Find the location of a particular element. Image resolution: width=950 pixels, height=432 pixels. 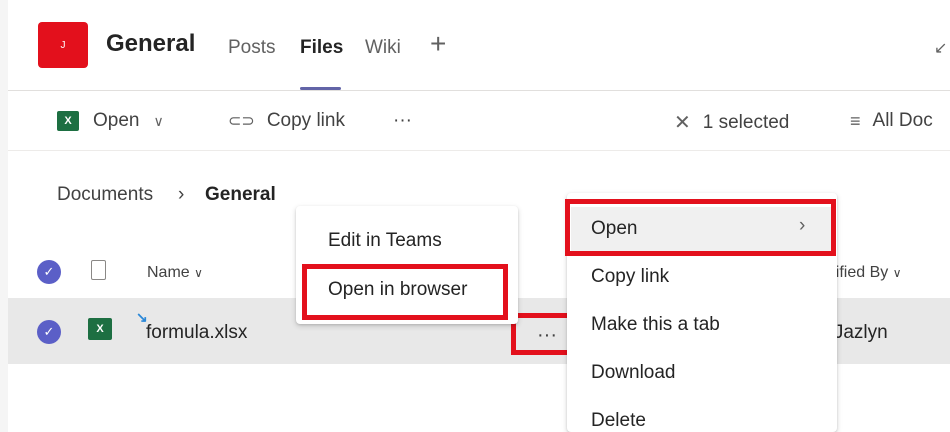

copy-link-button: ⊂⊃ Copy link is located at coordinates (286, 121).